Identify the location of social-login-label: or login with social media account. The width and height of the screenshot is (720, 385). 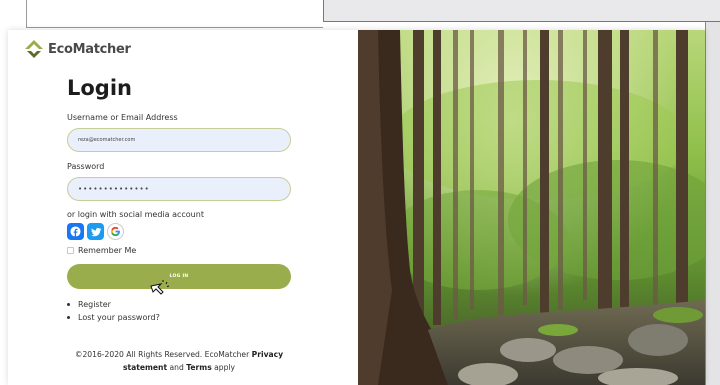
(135, 214).